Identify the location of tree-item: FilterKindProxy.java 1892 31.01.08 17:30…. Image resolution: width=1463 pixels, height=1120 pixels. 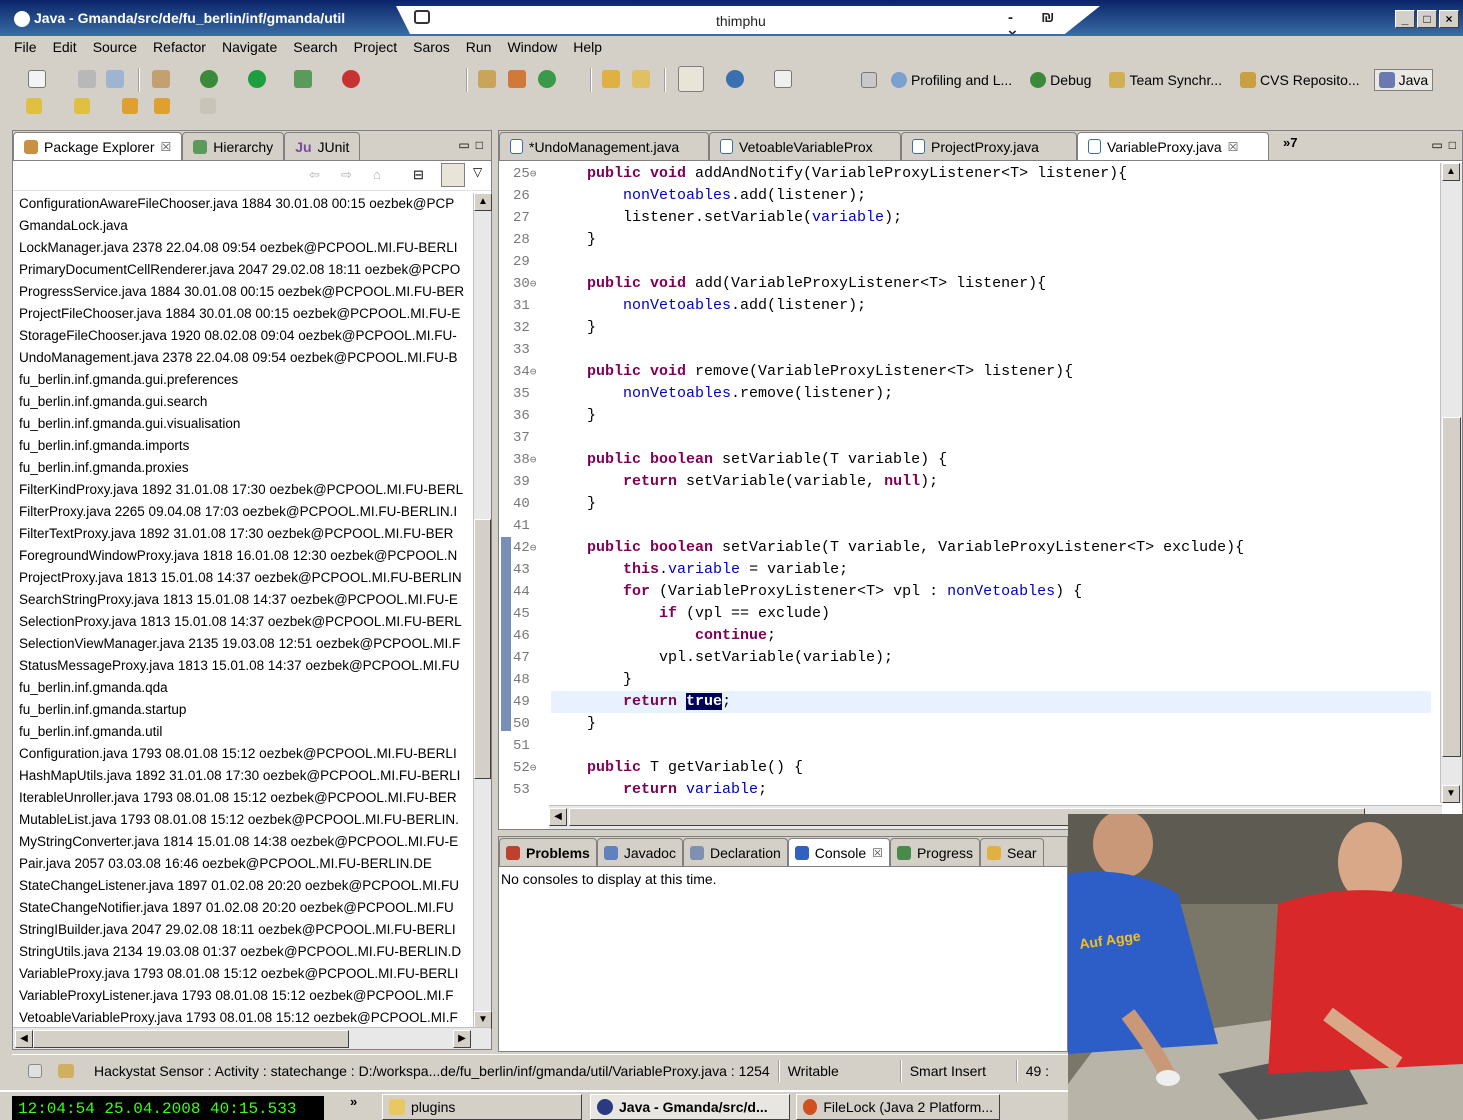
(244, 490).